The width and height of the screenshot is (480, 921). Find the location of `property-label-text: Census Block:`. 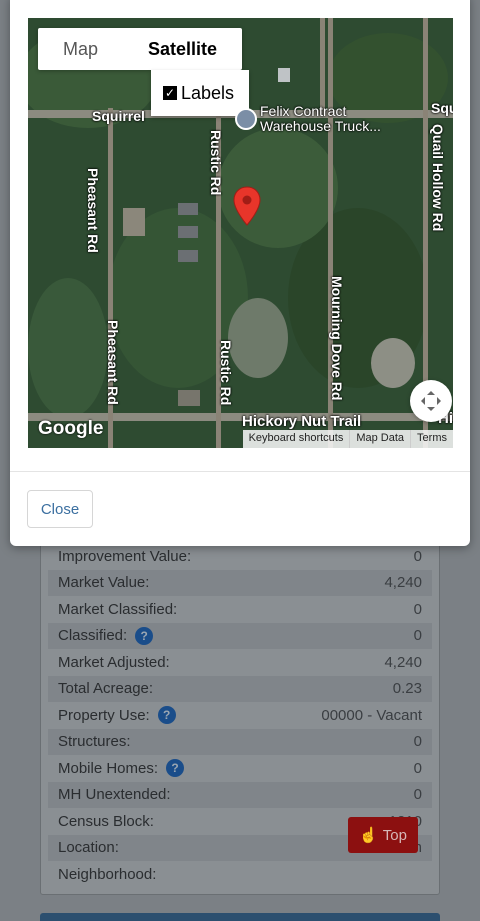

property-label-text: Census Block: is located at coordinates (106, 821).